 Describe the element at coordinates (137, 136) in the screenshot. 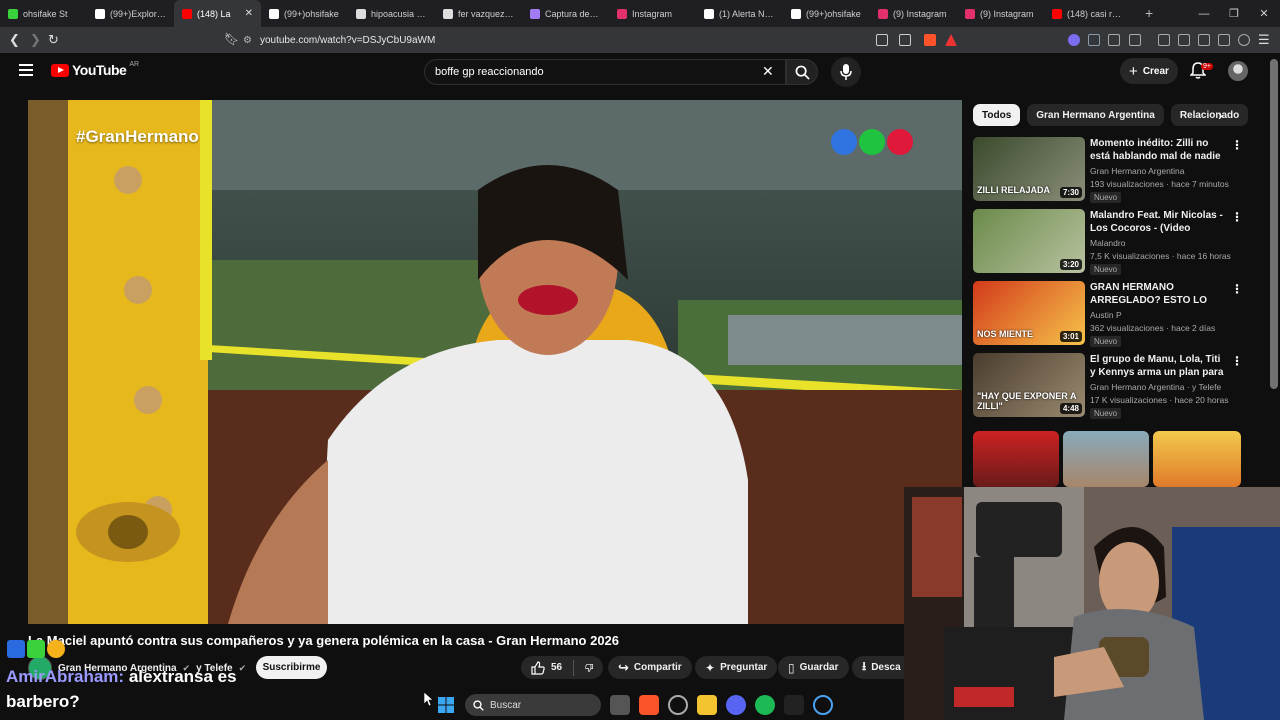

I see `show-hashtag: #GranHermano` at that location.